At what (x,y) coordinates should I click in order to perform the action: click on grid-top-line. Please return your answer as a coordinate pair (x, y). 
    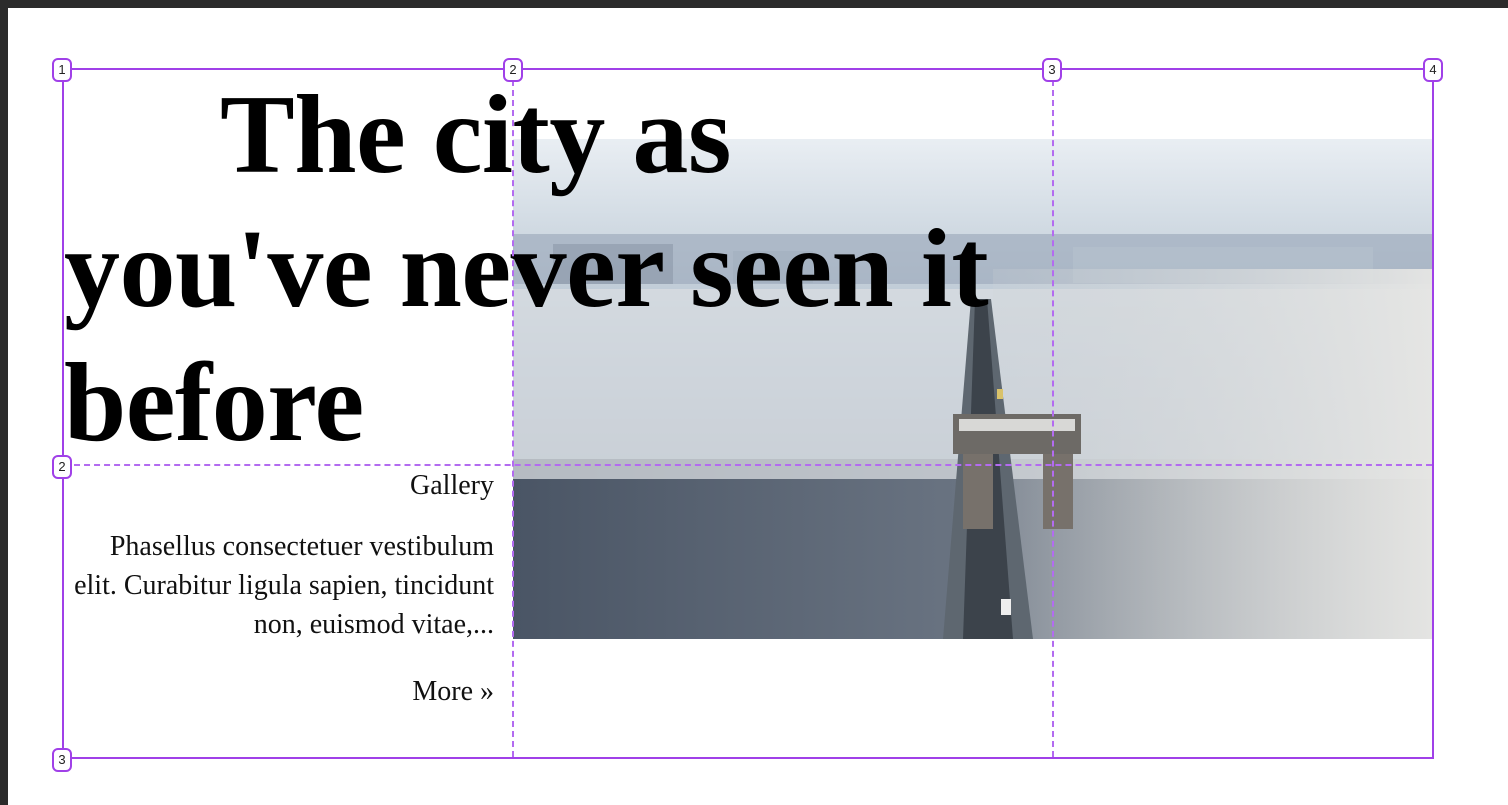
    Looking at the image, I should click on (748, 69).